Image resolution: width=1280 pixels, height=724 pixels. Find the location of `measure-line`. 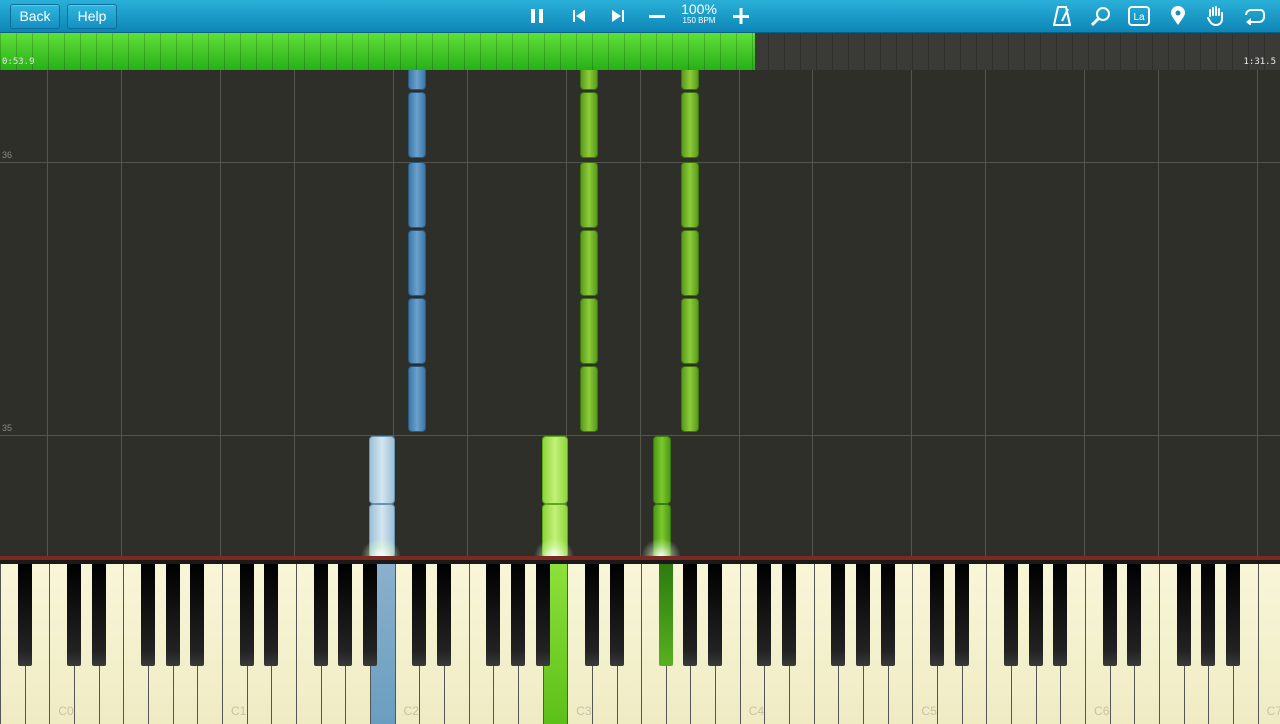

measure-line is located at coordinates (640, 162).